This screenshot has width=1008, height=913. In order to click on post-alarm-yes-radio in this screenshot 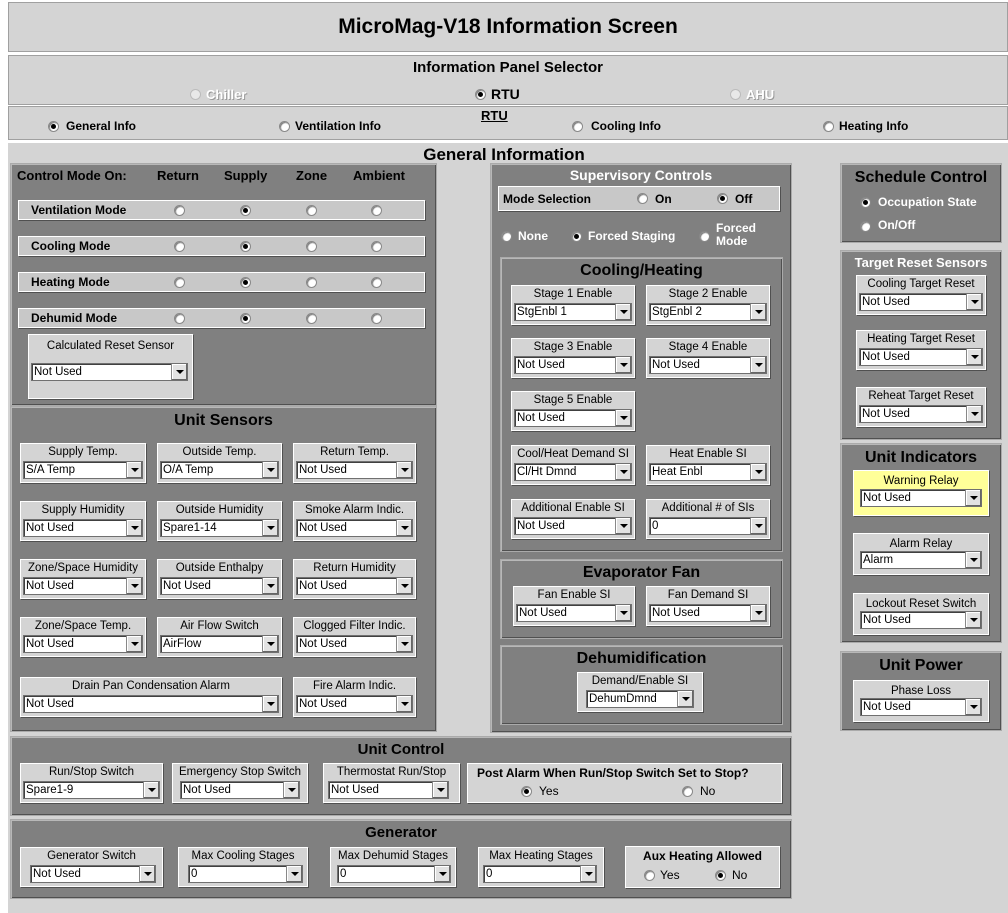, I will do `click(526, 791)`.